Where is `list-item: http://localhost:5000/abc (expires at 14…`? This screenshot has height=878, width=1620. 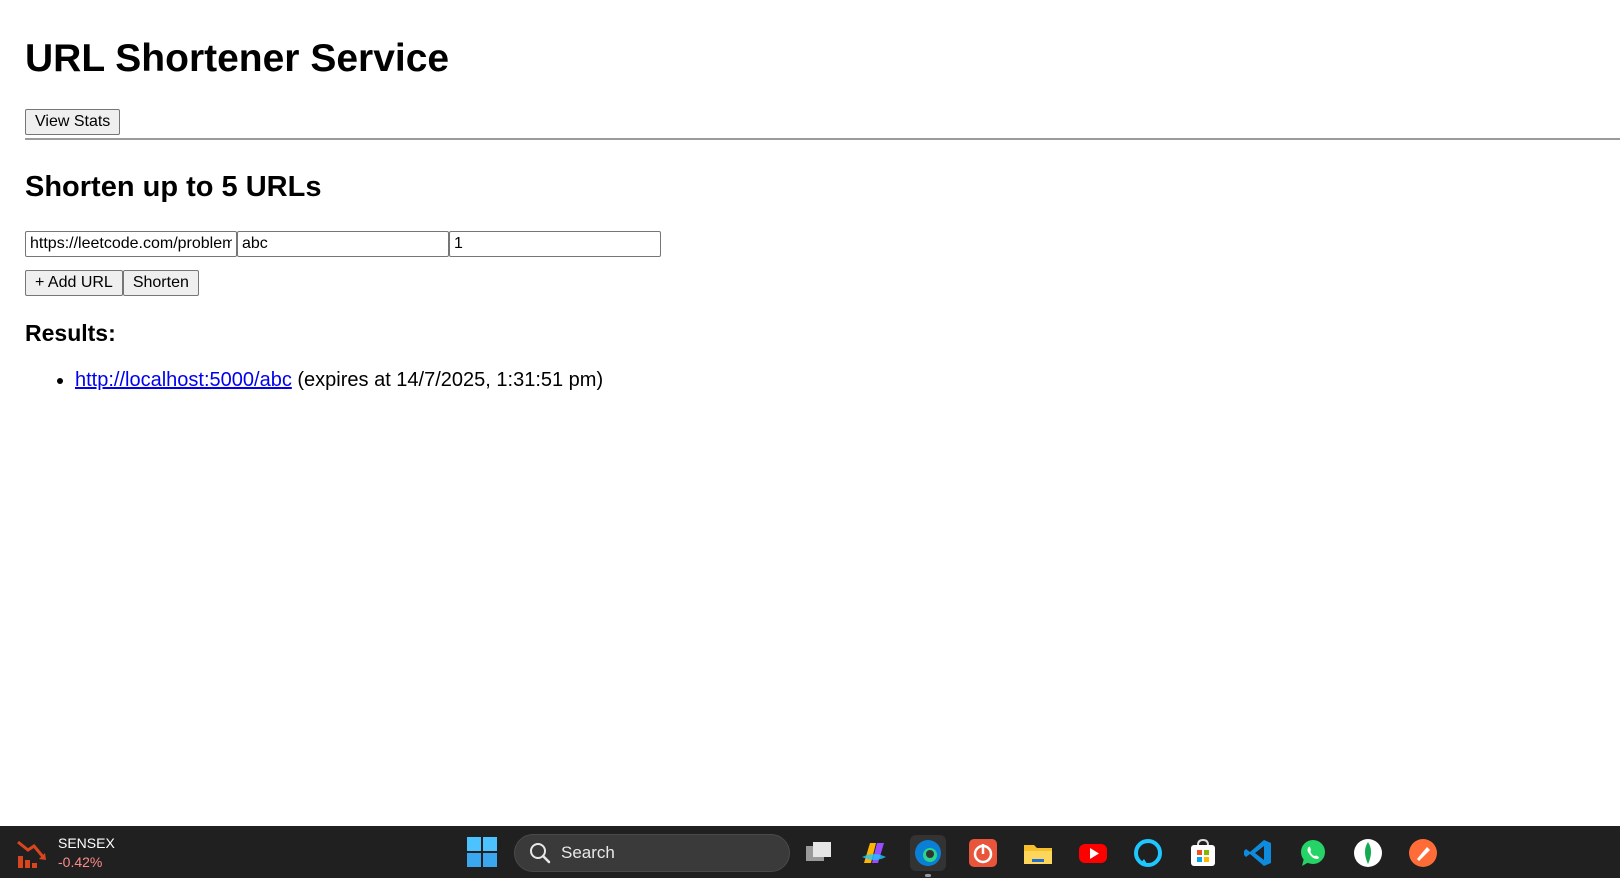
list-item: http://localhost:5000/abc (expires at 14… is located at coordinates (339, 380).